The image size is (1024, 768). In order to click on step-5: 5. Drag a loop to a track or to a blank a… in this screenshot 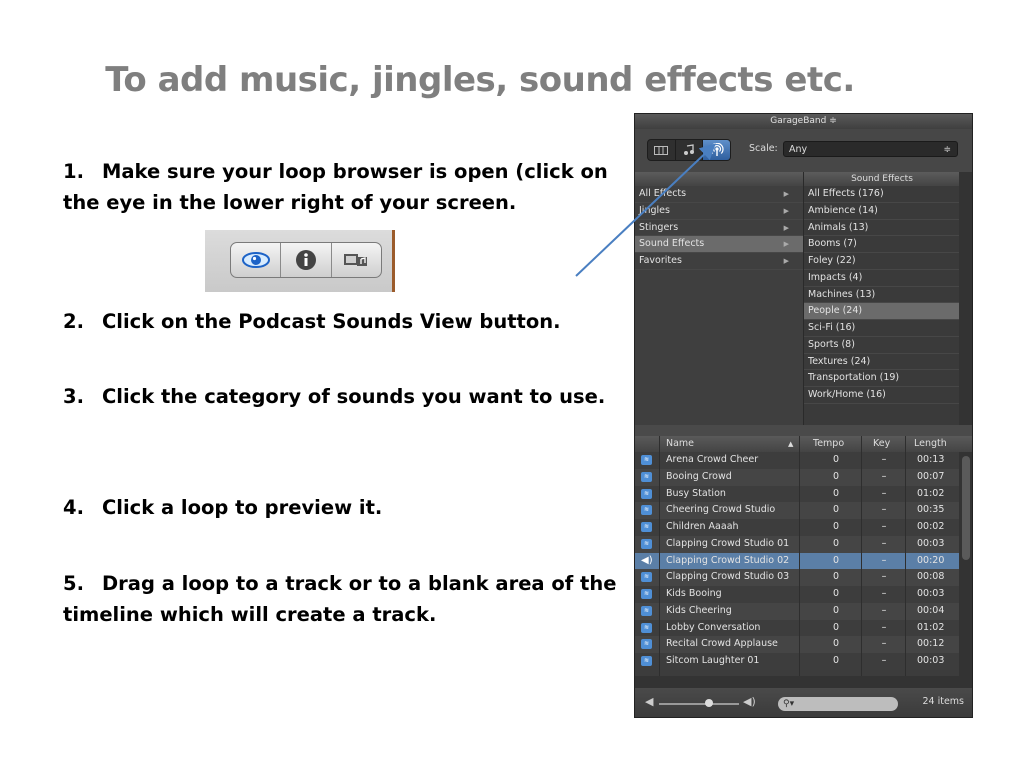, I will do `click(343, 599)`.